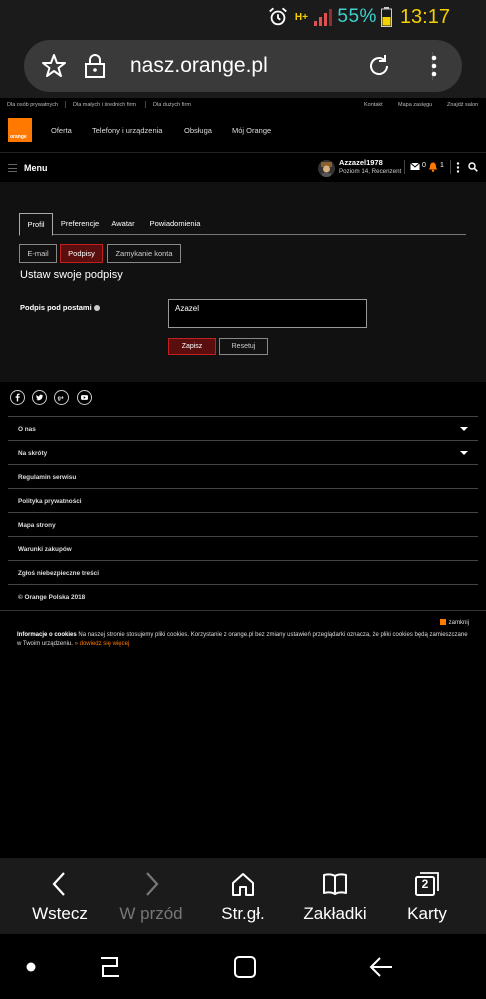 This screenshot has width=486, height=999. Describe the element at coordinates (61, 130) in the screenshot. I see `nav-offer: Oferta` at that location.